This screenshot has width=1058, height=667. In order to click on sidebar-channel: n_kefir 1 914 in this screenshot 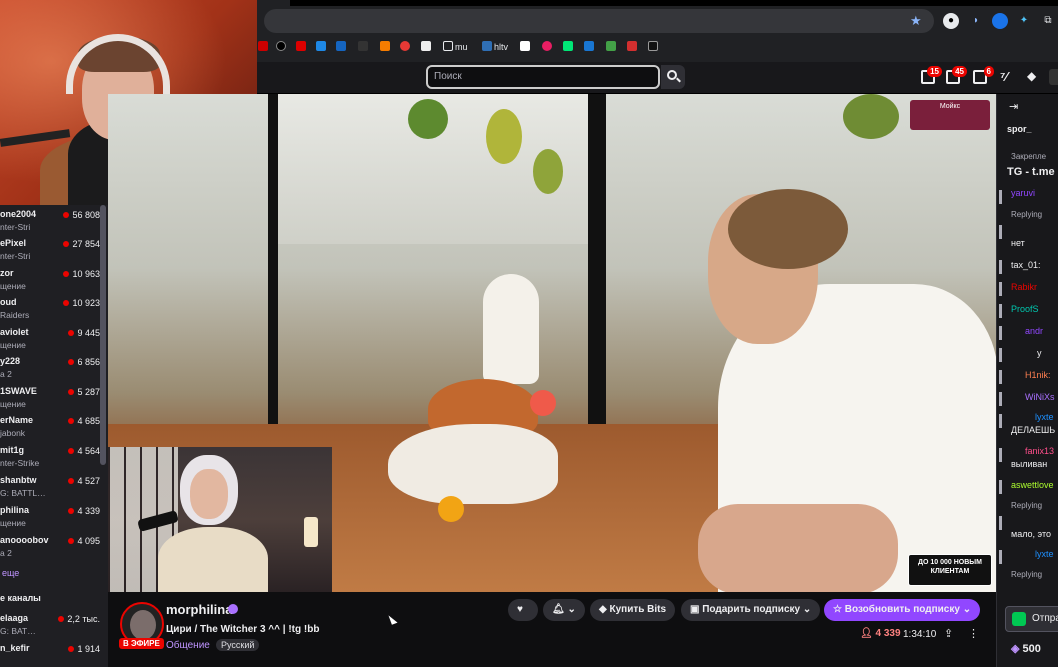, I will do `click(50, 654)`.